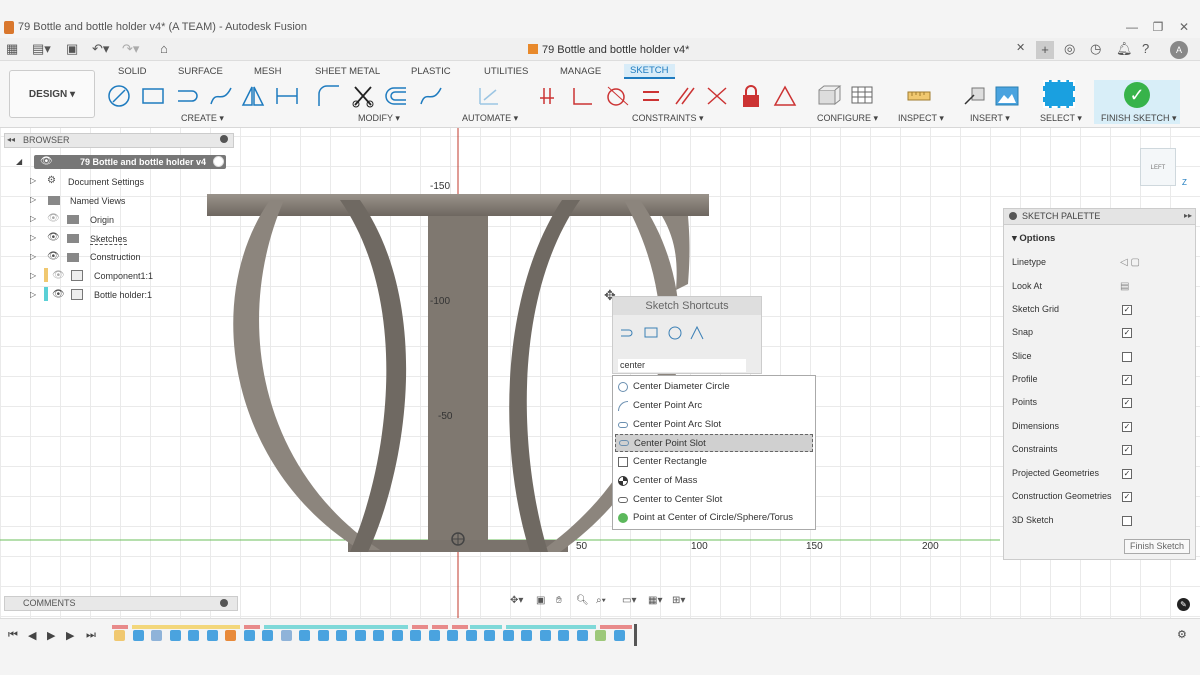 The height and width of the screenshot is (675, 1200). I want to click on browser-item-bottle-holder: Bottle holder:1, so click(123, 295).